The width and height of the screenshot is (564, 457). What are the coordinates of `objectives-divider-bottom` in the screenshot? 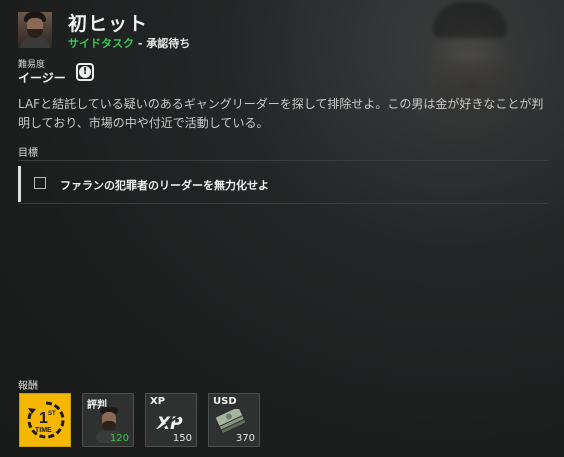 It's located at (283, 203).